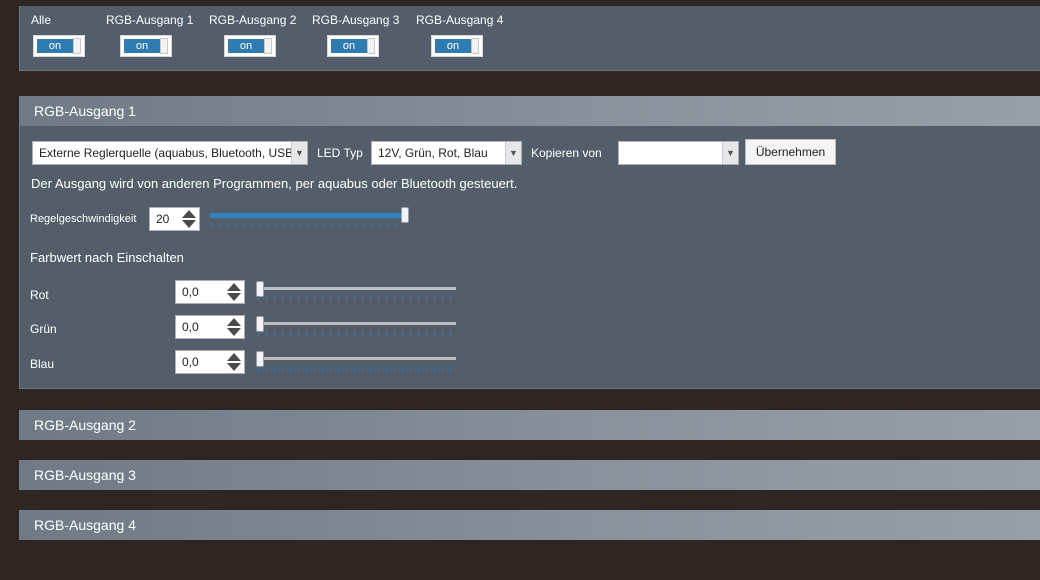  I want to click on gruen-slider, so click(356, 326).